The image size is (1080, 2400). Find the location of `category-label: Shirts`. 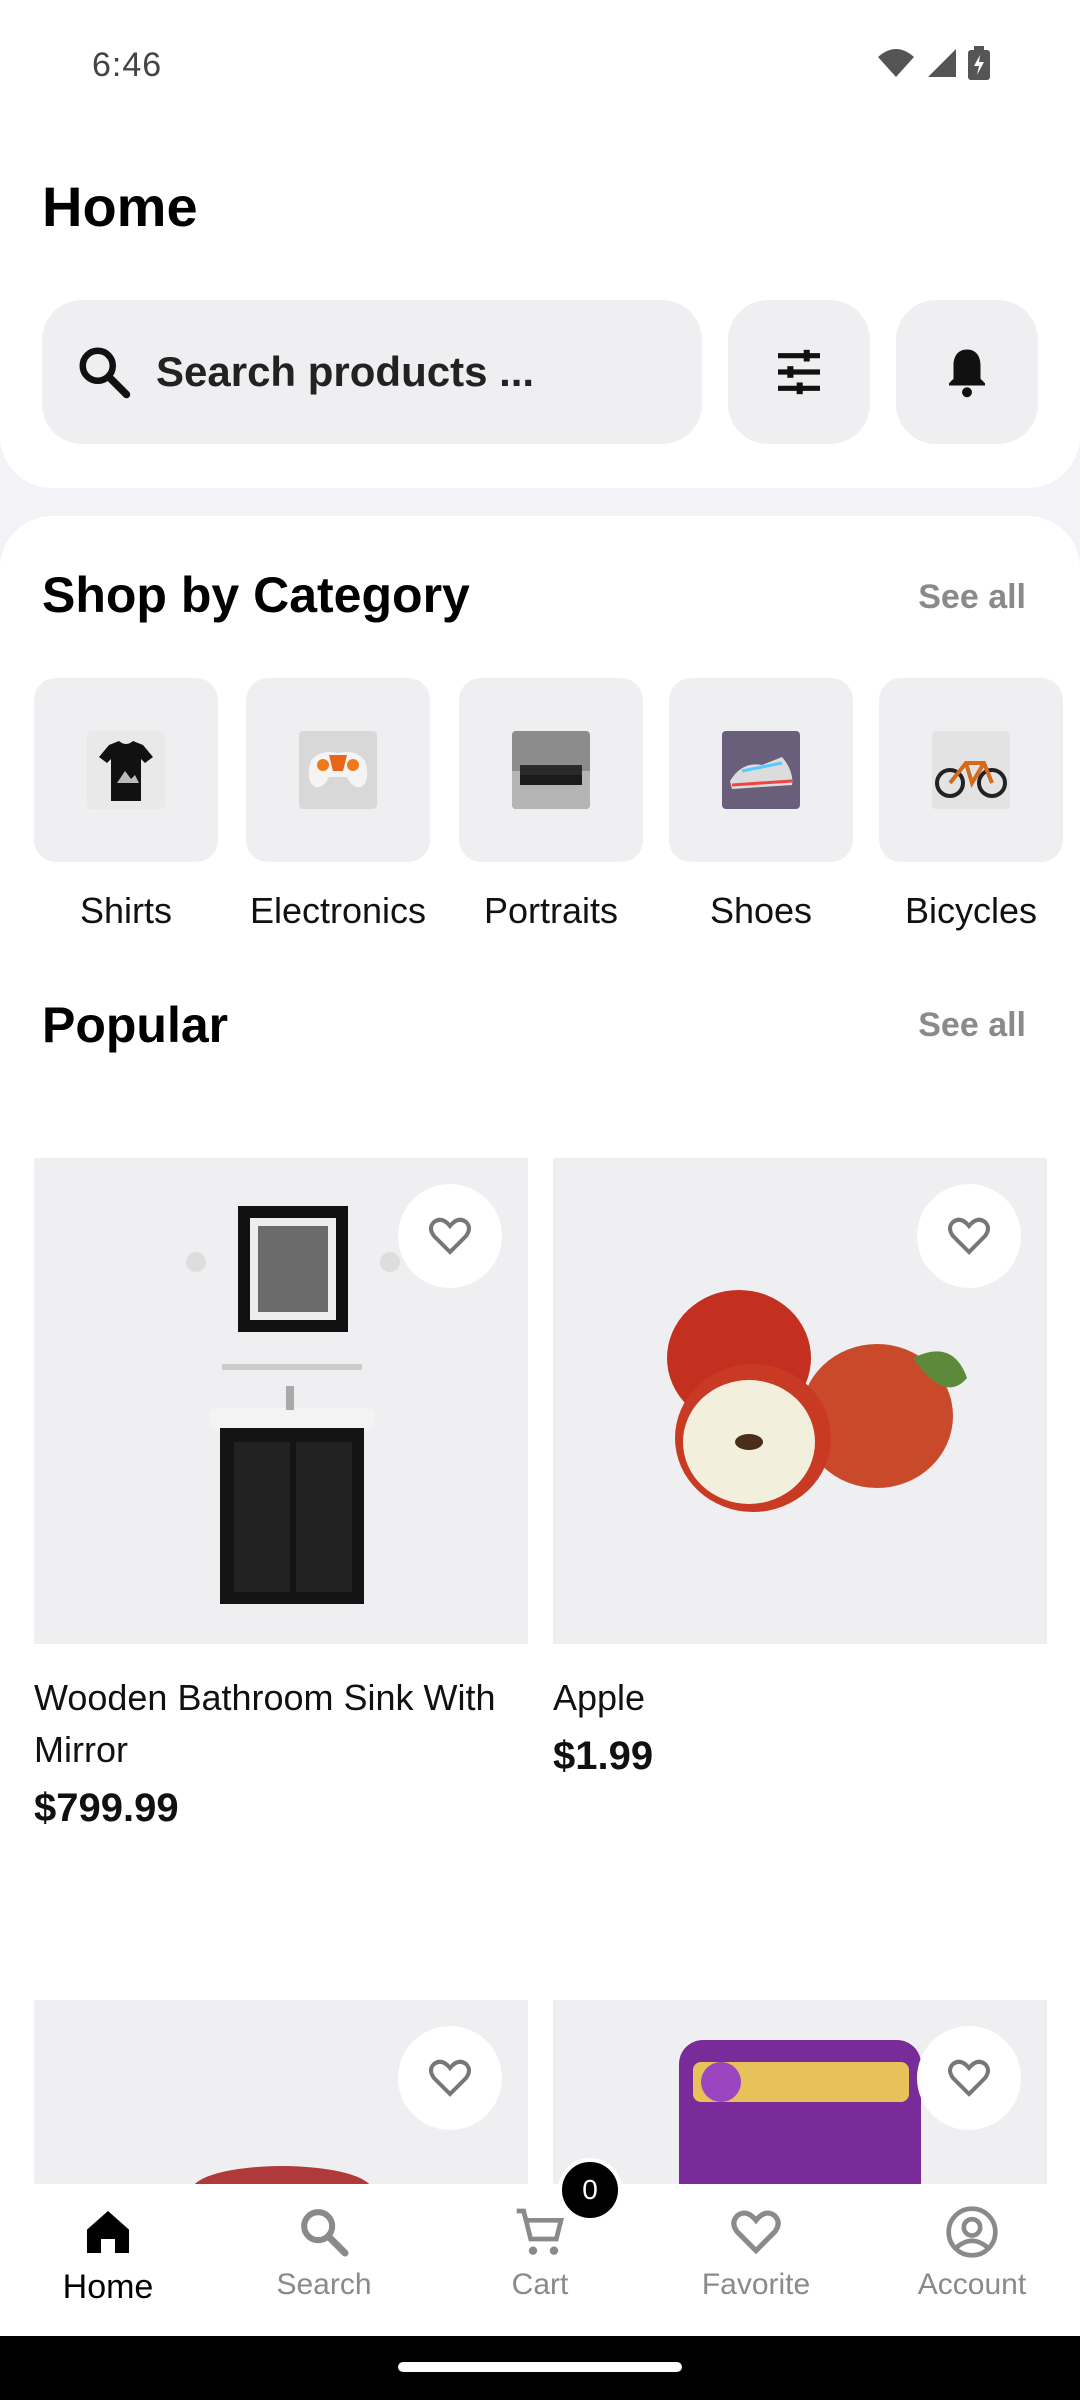

category-label: Shirts is located at coordinates (126, 910).